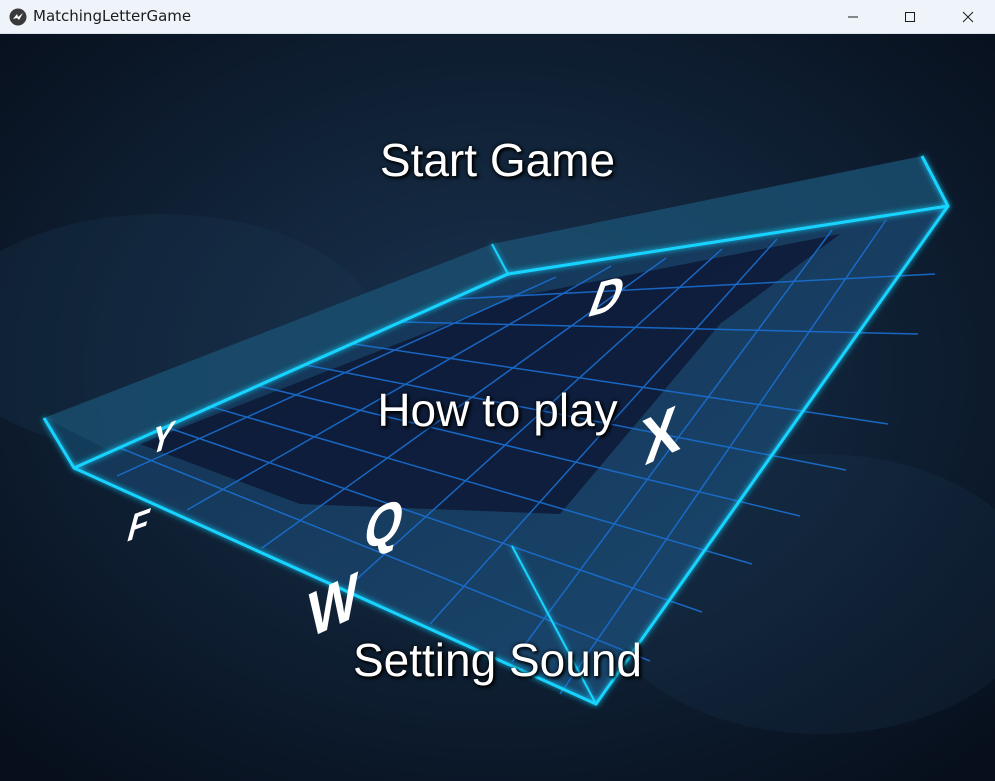  I want to click on kivy-logo-icon, so click(18, 17).